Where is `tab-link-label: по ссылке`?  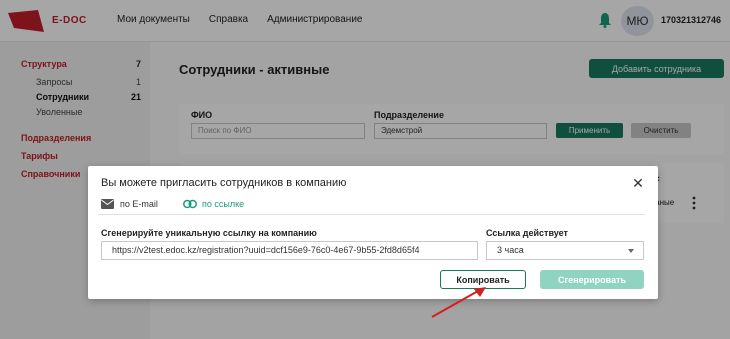
tab-link-label: по ссылке is located at coordinates (223, 204).